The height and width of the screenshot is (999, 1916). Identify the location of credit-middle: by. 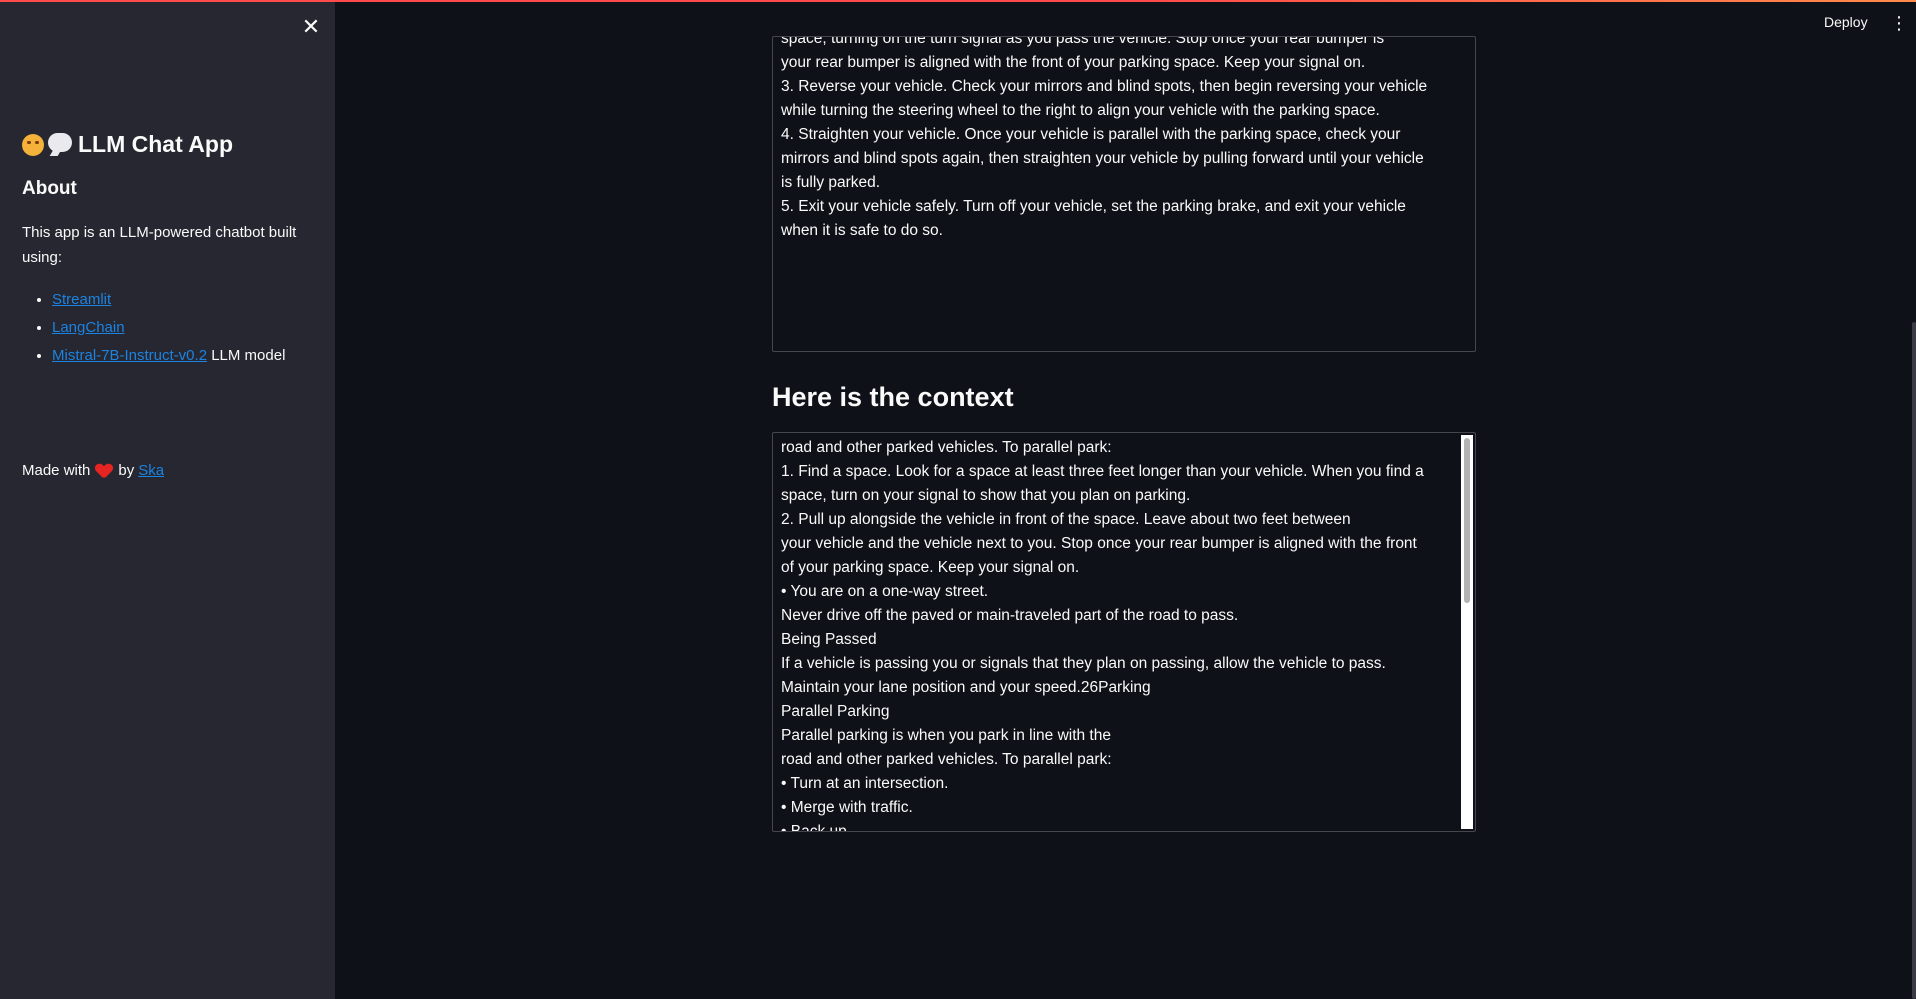
(126, 470).